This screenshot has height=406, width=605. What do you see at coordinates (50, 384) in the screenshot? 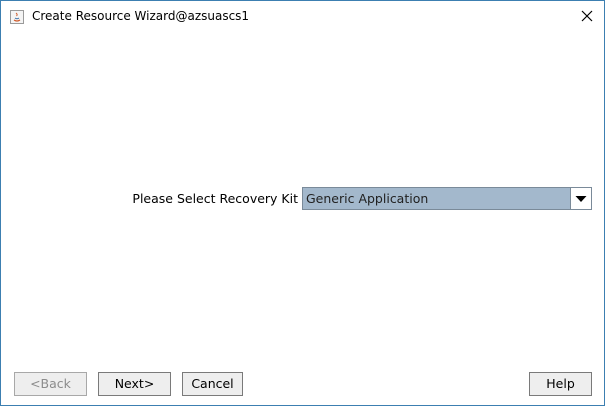
I see `back-button: <Back` at bounding box center [50, 384].